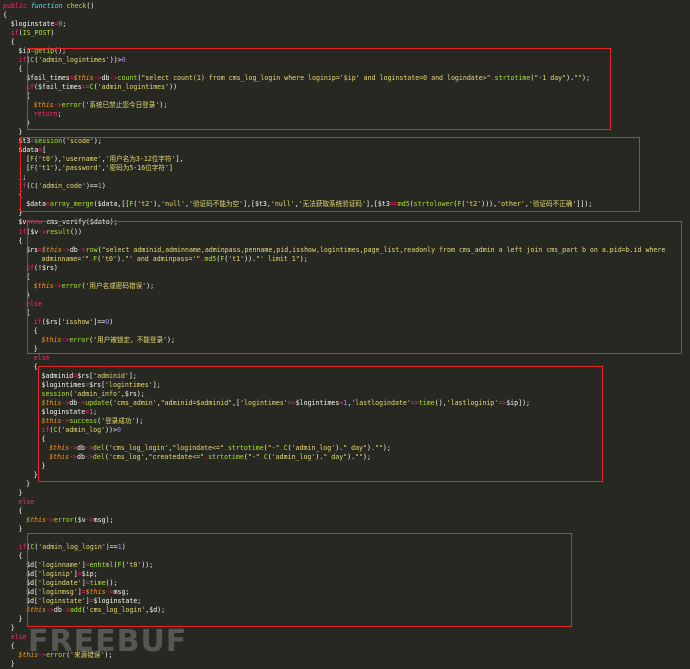  Describe the element at coordinates (14, 33) in the screenshot. I see `code-token: if` at that location.